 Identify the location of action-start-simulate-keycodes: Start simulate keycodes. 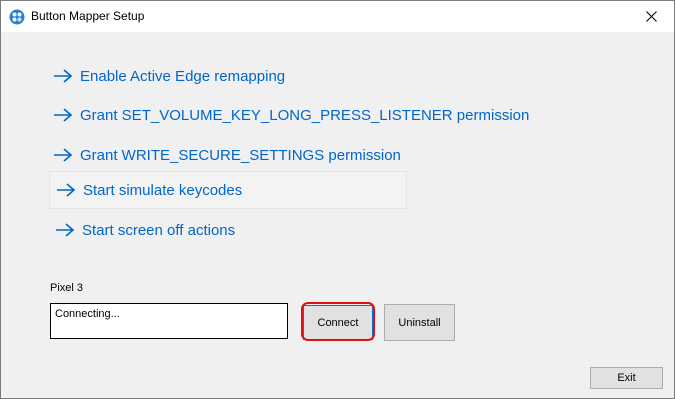
(228, 190).